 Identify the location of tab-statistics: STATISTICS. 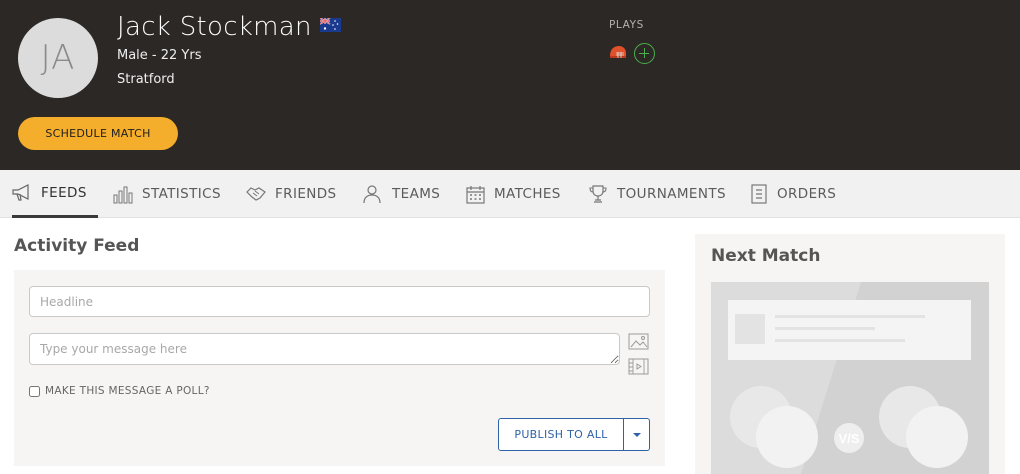
(167, 194).